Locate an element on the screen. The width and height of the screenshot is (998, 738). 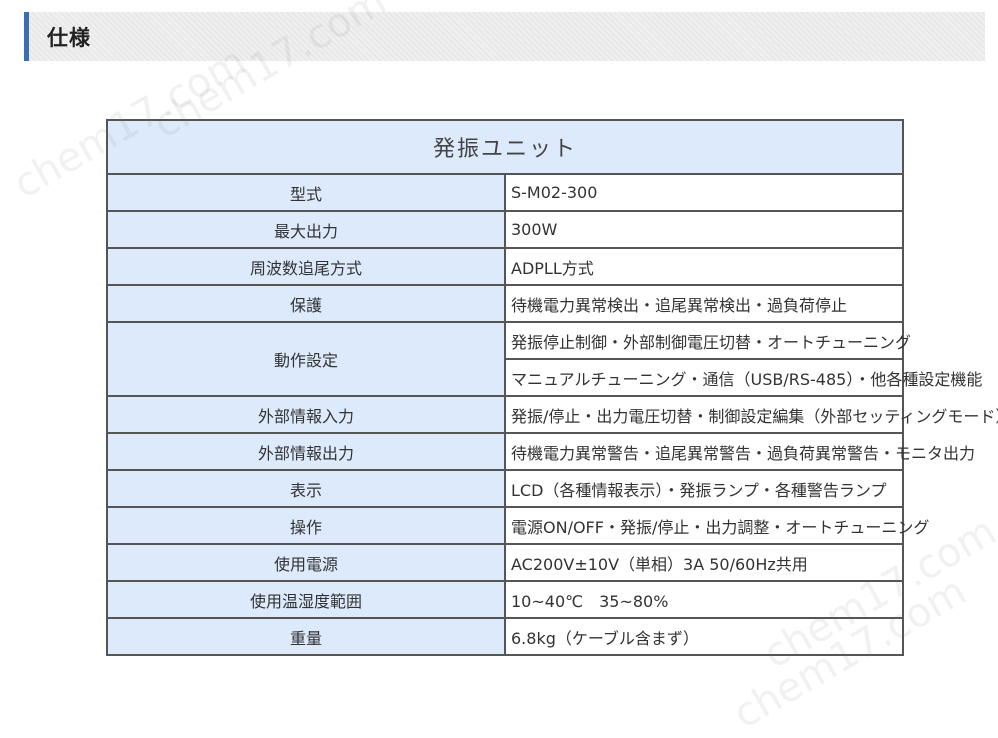
table-caption: 発振ユニット is located at coordinates (505, 147).